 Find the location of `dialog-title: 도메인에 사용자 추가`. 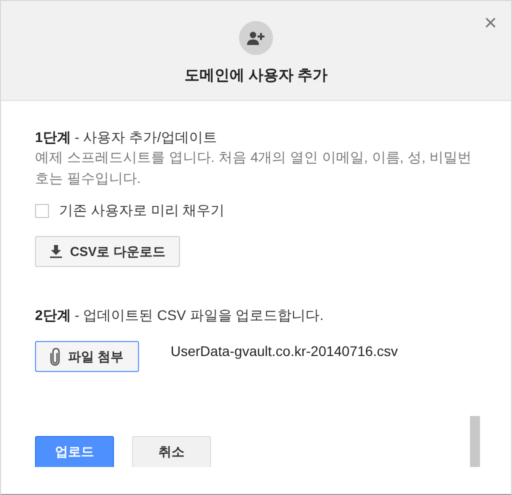

dialog-title: 도메인에 사용자 추가 is located at coordinates (256, 75).